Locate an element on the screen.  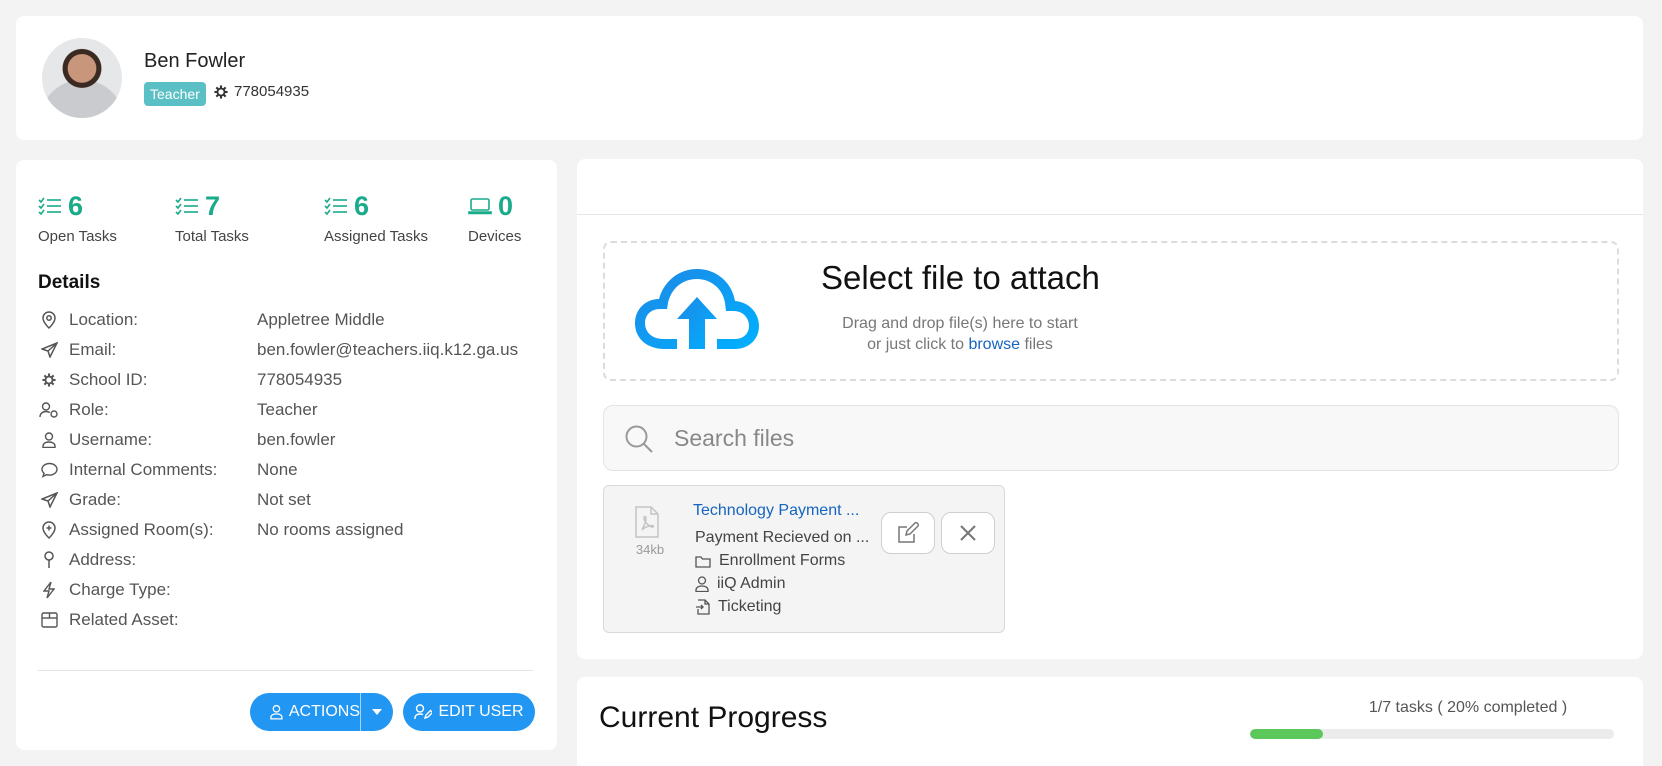
map-pin-icon is located at coordinates (49, 560).